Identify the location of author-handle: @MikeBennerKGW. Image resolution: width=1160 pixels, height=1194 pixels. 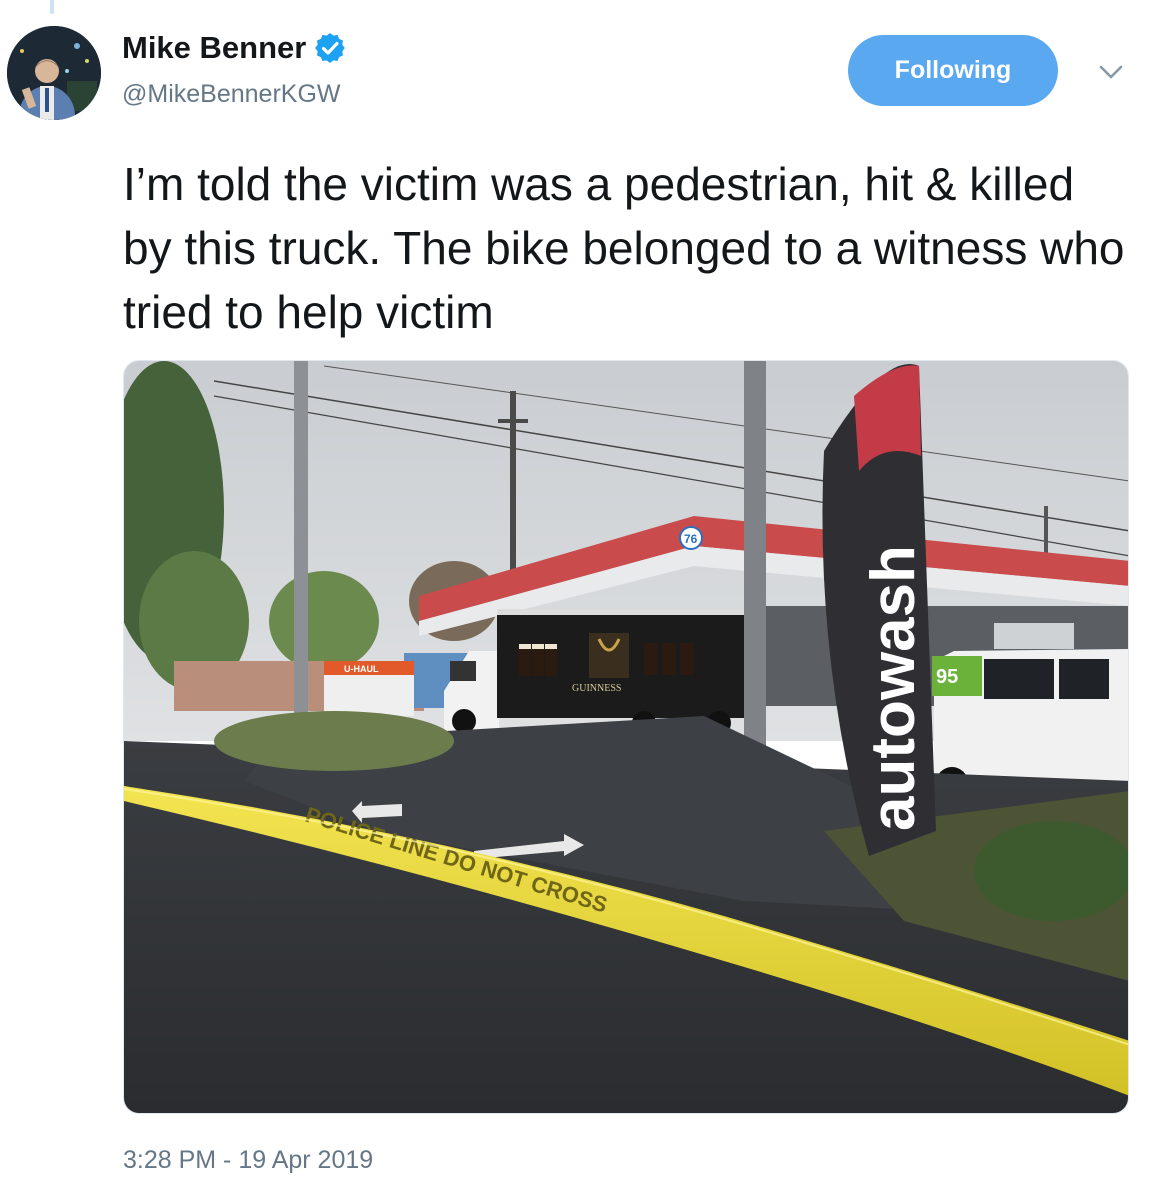
(231, 94).